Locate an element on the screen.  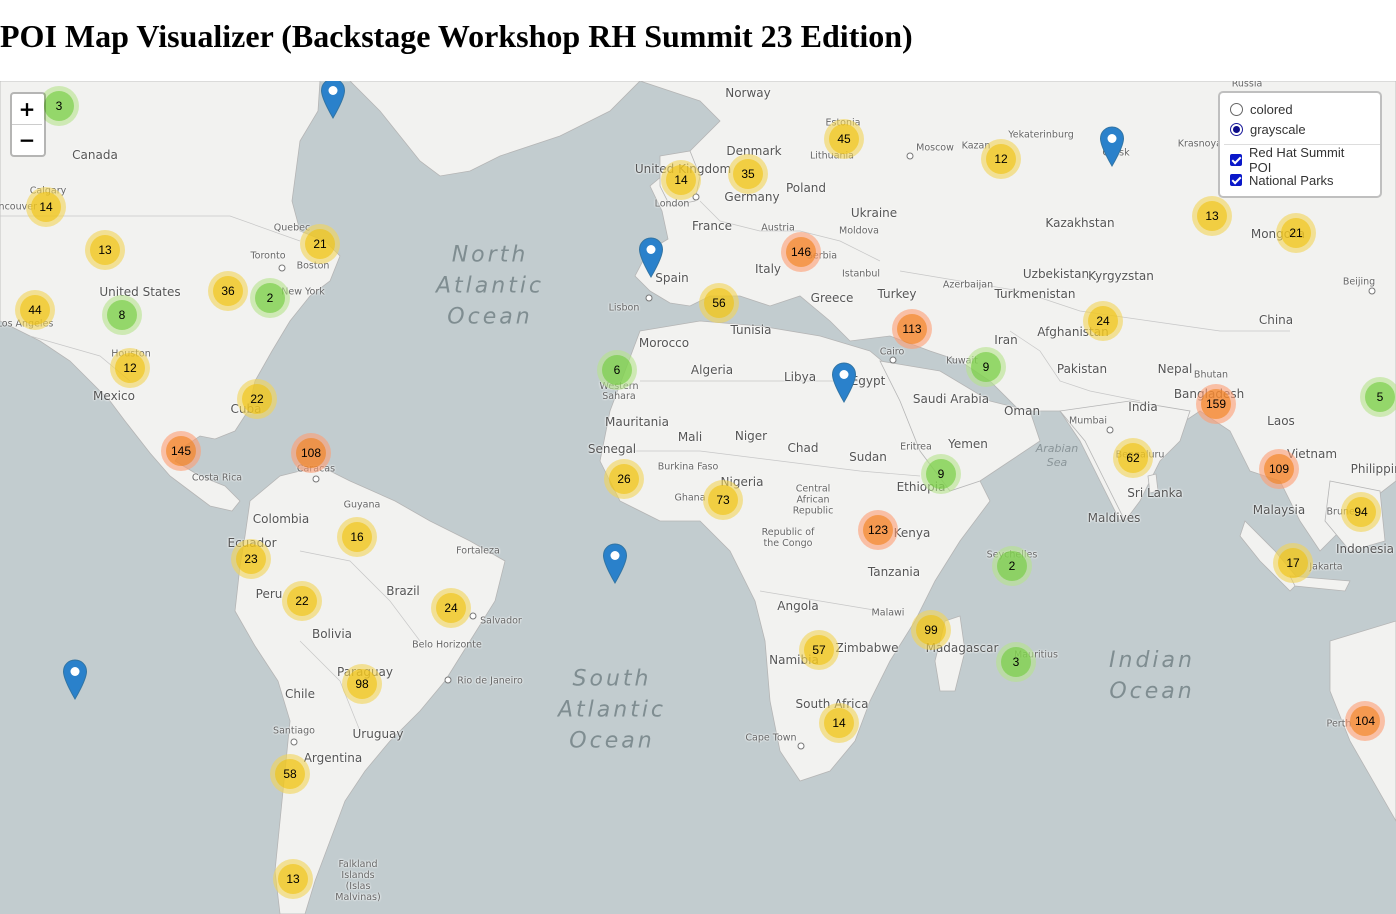
country-label: Tunisia is located at coordinates (751, 330).